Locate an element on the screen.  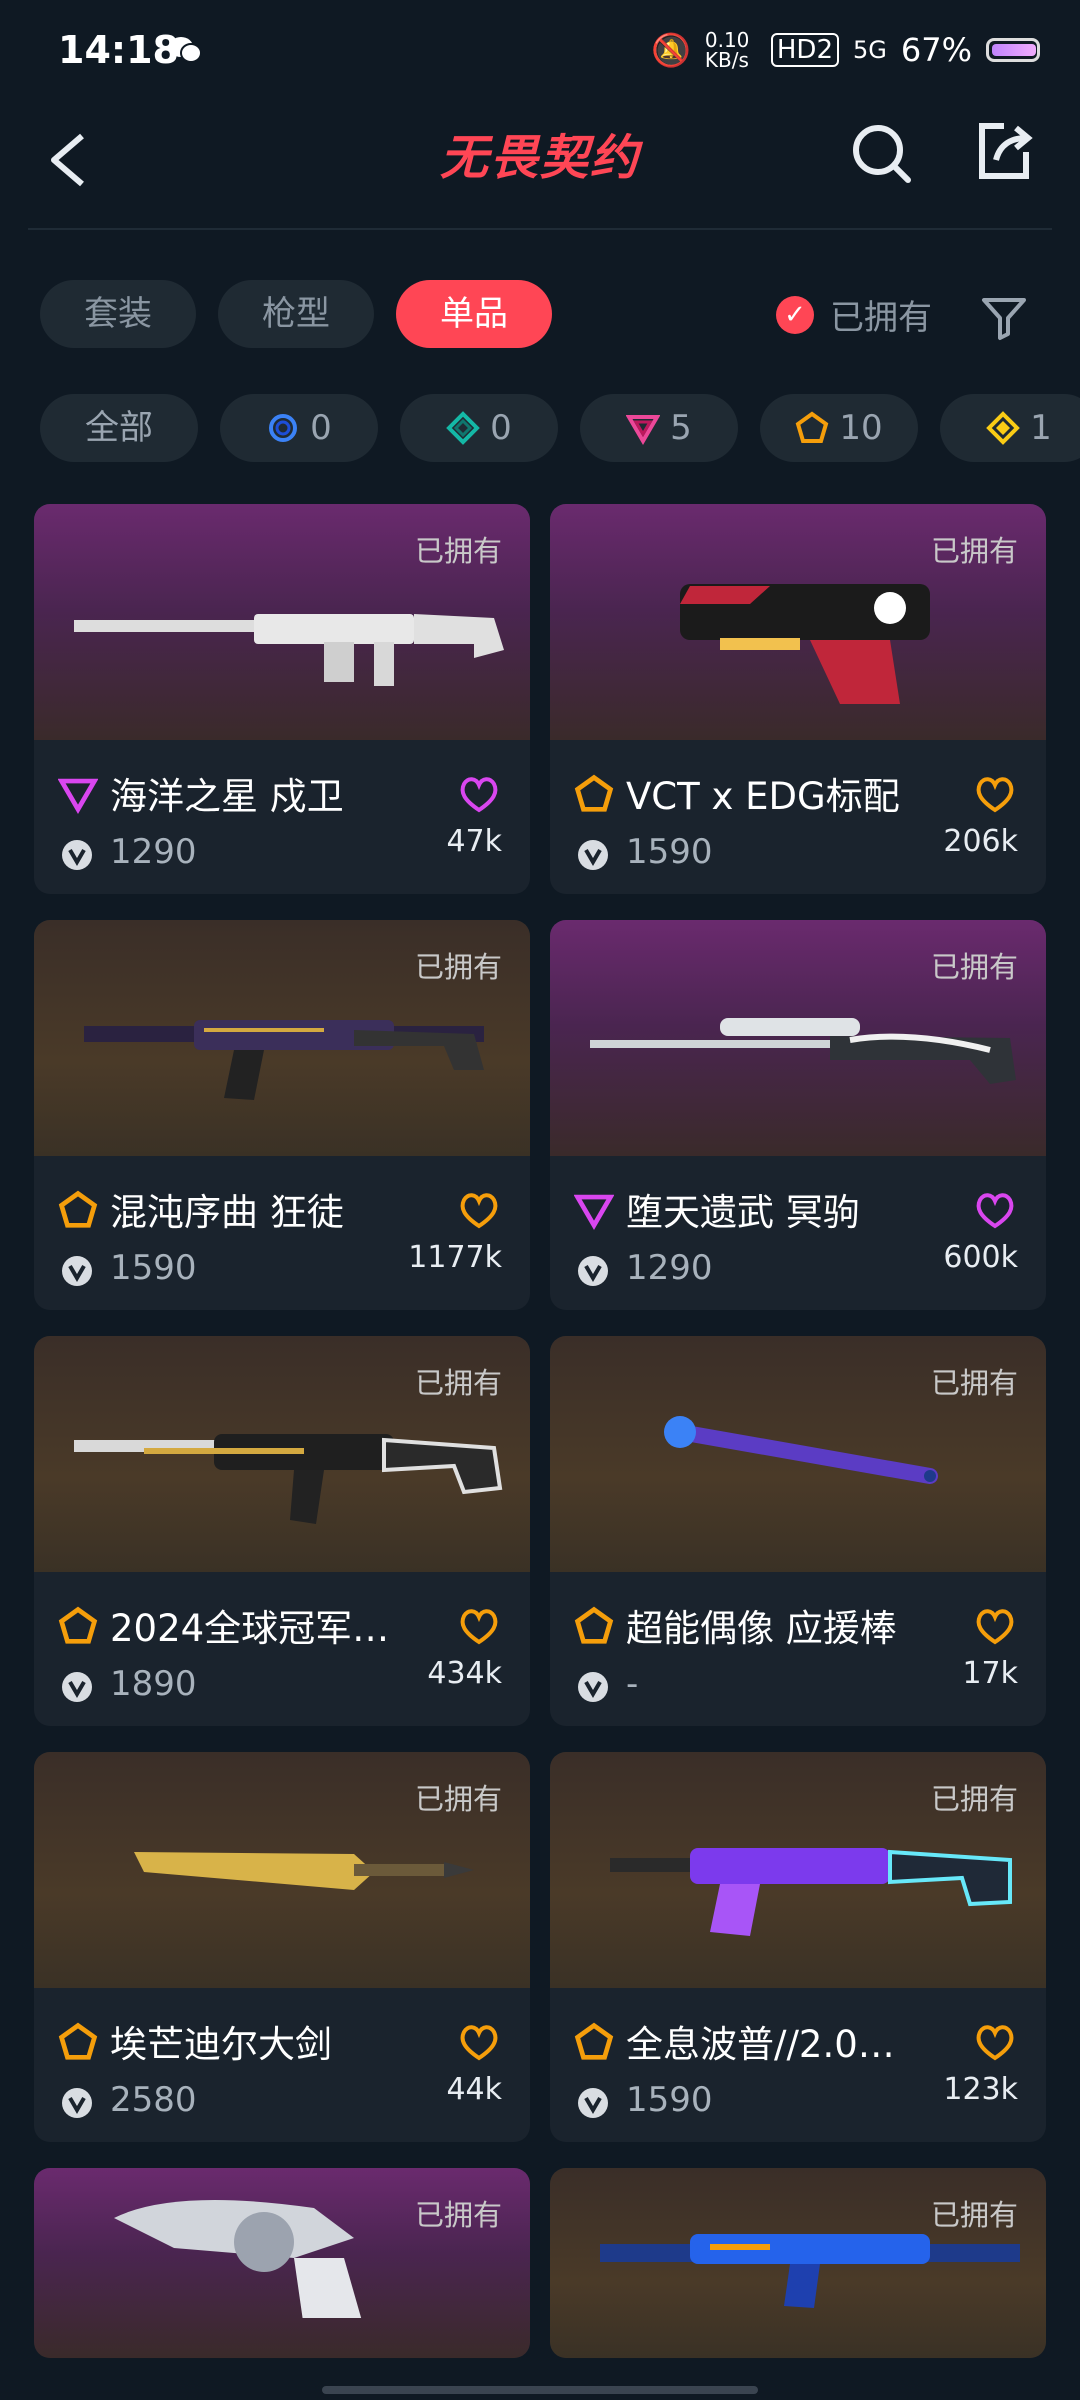
like-count: 434k is located at coordinates (464, 1673).